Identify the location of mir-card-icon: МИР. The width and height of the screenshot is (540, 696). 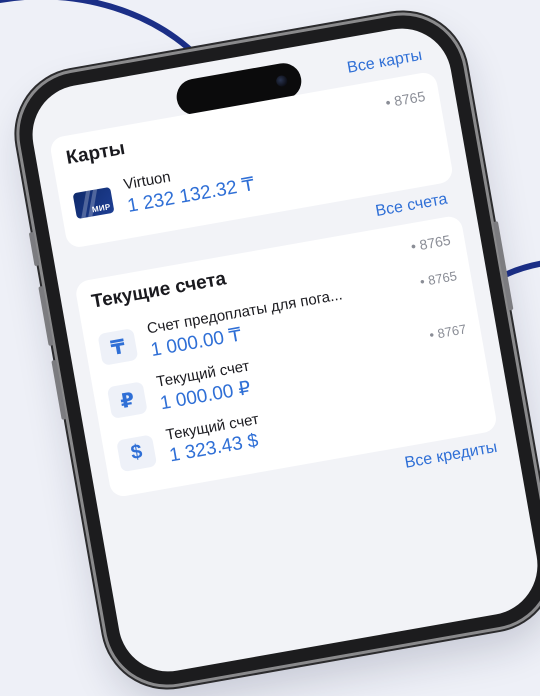
(93, 203).